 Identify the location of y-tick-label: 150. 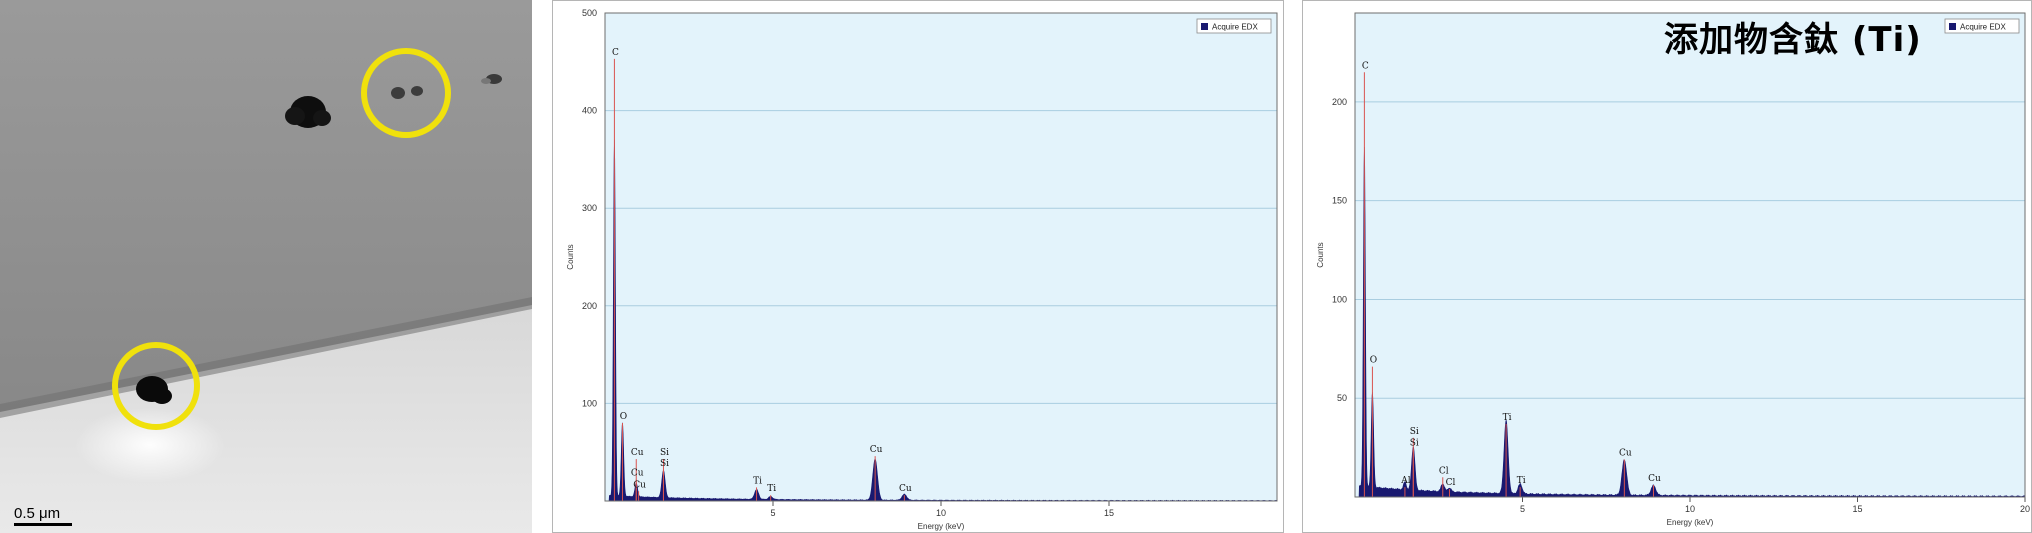
(1339, 201).